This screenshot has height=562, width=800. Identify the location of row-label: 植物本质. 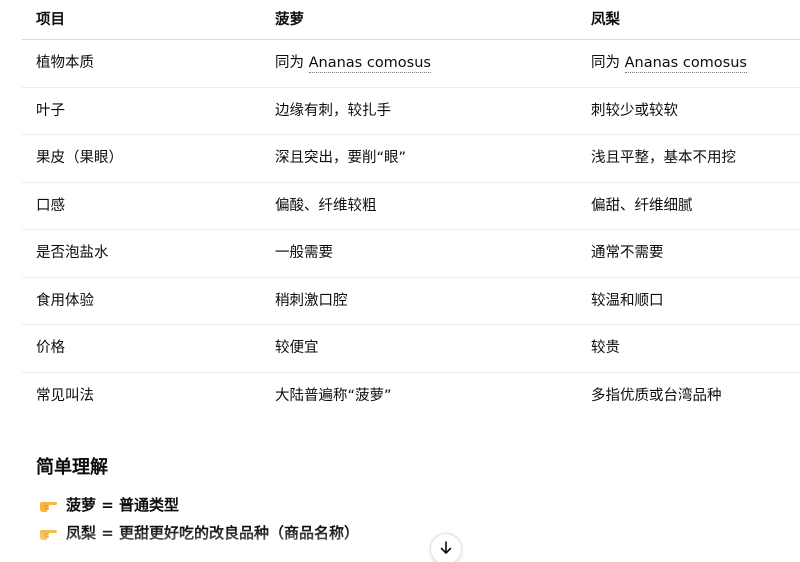
(65, 63).